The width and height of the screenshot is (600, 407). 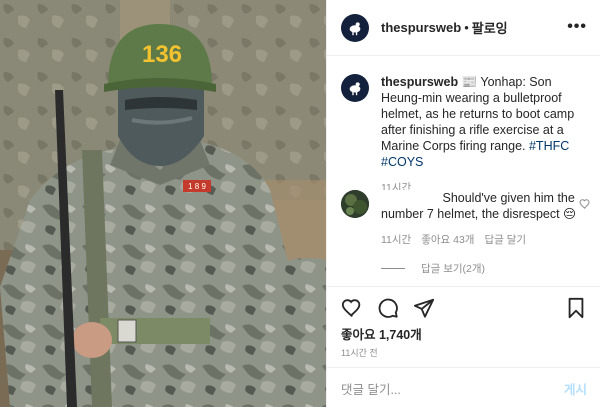 What do you see at coordinates (393, 268) in the screenshot?
I see `replies-divider` at bounding box center [393, 268].